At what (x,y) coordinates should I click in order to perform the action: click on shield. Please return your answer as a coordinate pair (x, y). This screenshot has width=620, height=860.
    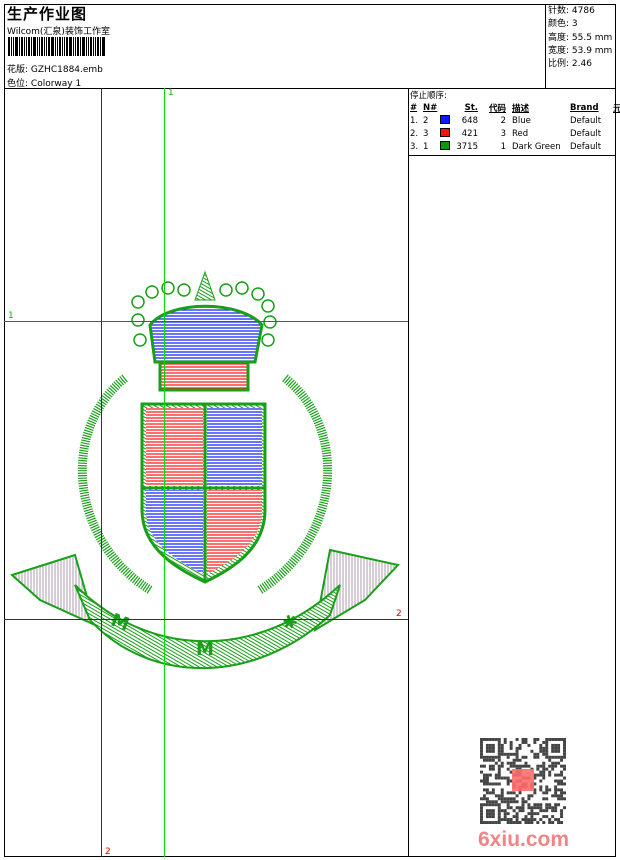
    Looking at the image, I should click on (203, 493).